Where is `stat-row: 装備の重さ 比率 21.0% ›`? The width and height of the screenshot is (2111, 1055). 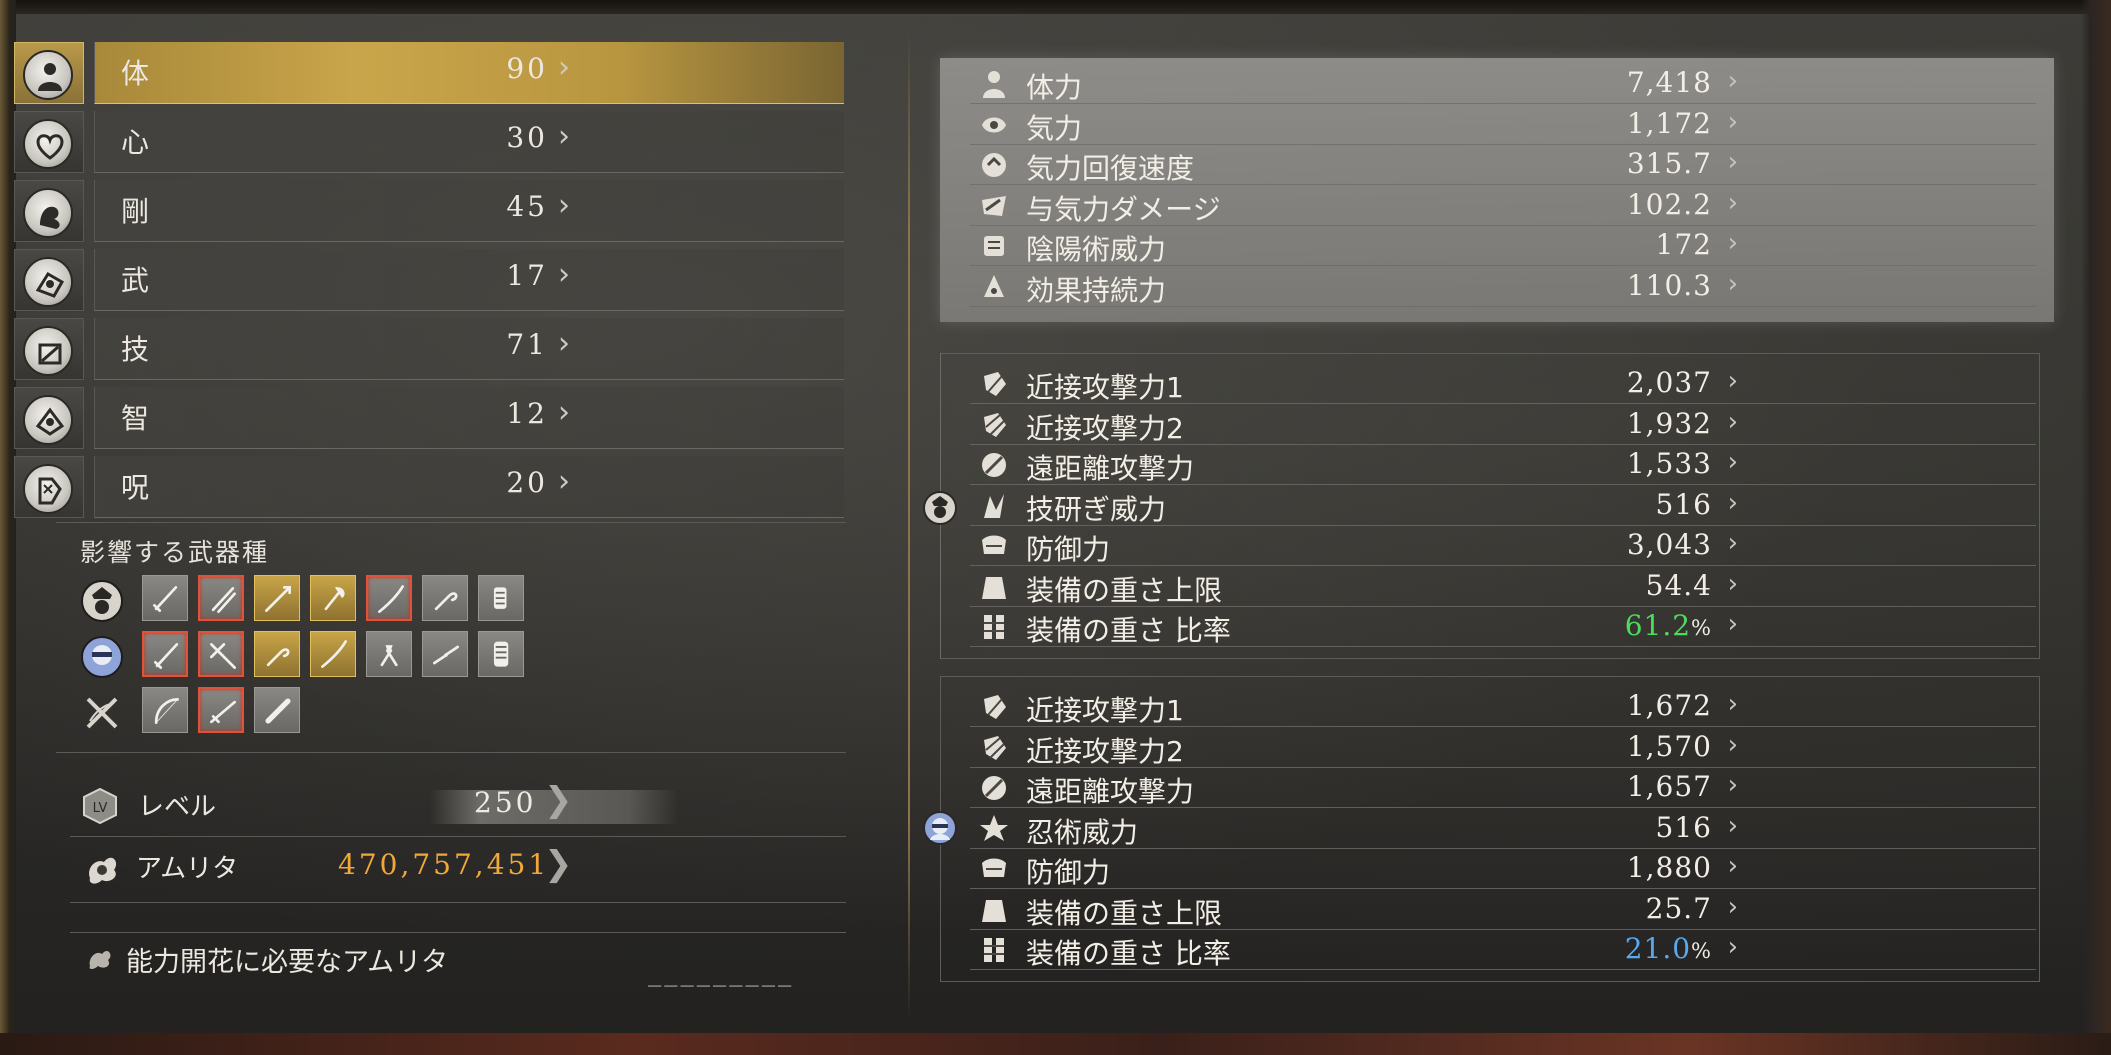 stat-row: 装備の重さ 比率 21.0% › is located at coordinates (1503, 950).